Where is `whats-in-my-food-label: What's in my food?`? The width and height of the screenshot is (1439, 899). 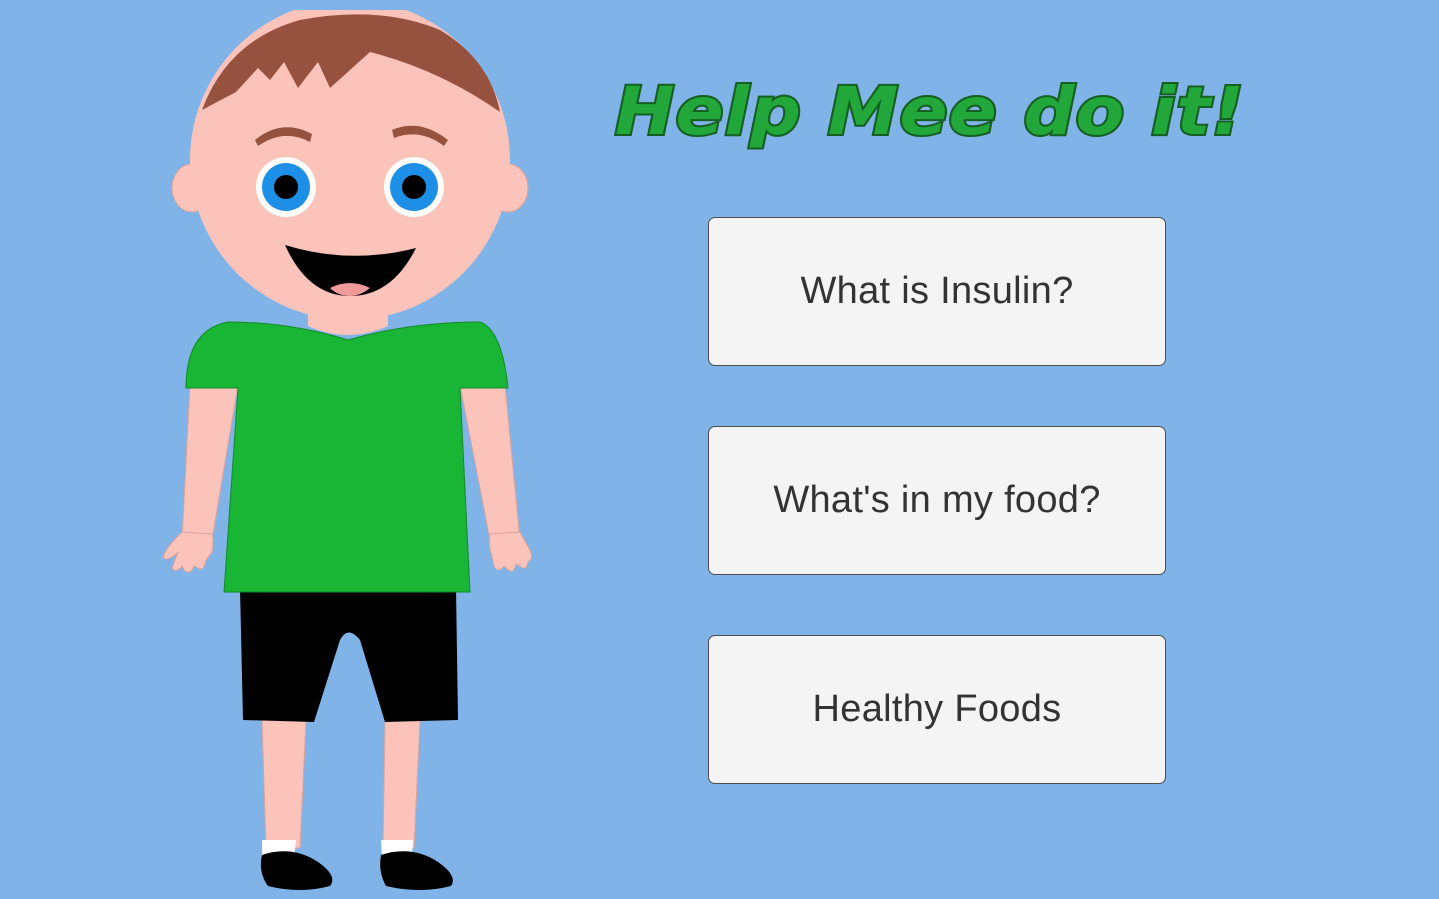 whats-in-my-food-label: What's in my food? is located at coordinates (937, 500).